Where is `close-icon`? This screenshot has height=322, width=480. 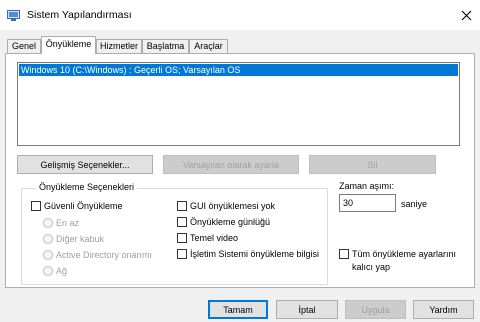
close-icon is located at coordinates (466, 15).